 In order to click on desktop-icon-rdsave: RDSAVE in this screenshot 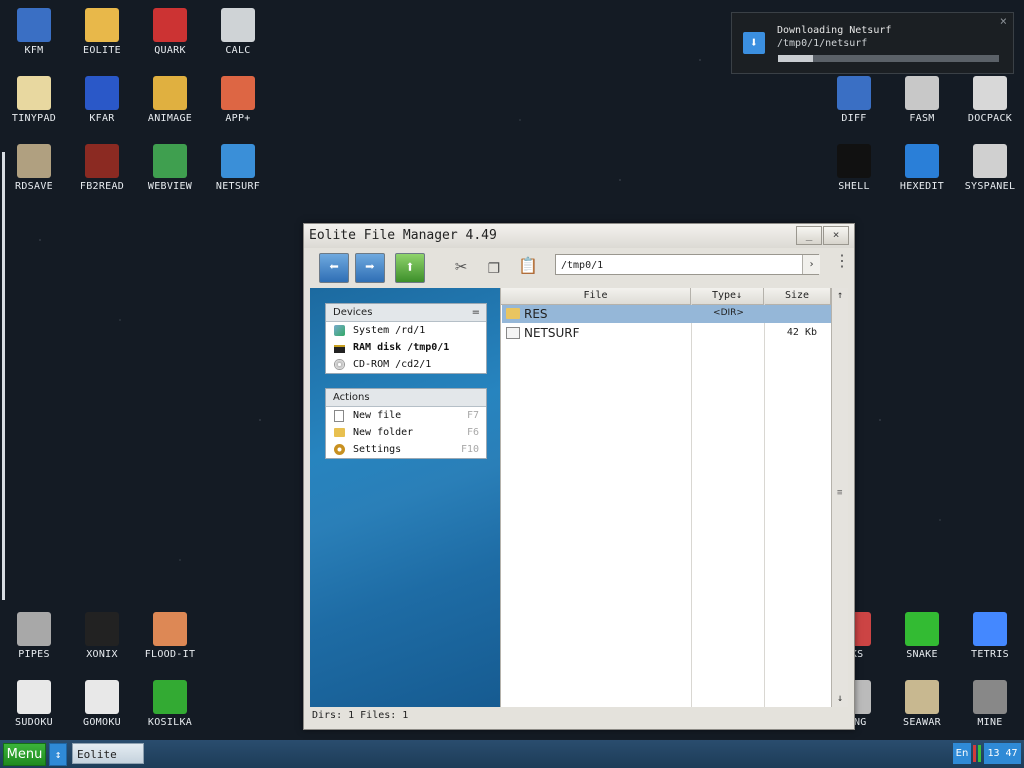, I will do `click(34, 168)`.